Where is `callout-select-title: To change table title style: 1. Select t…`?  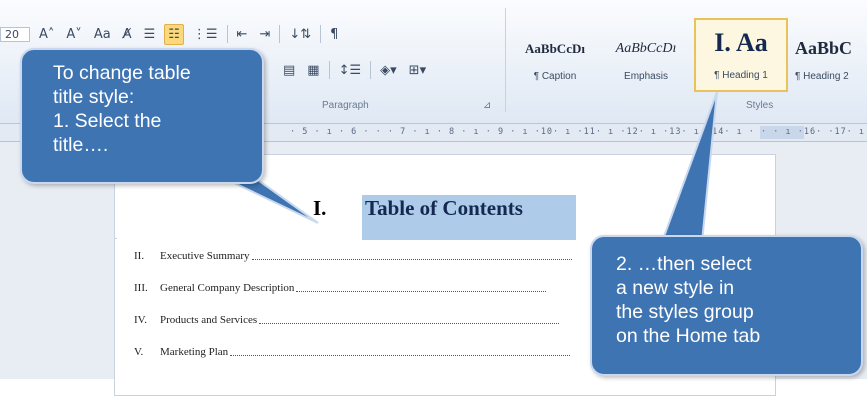 callout-select-title: To change table title style: 1. Select t… is located at coordinates (142, 116).